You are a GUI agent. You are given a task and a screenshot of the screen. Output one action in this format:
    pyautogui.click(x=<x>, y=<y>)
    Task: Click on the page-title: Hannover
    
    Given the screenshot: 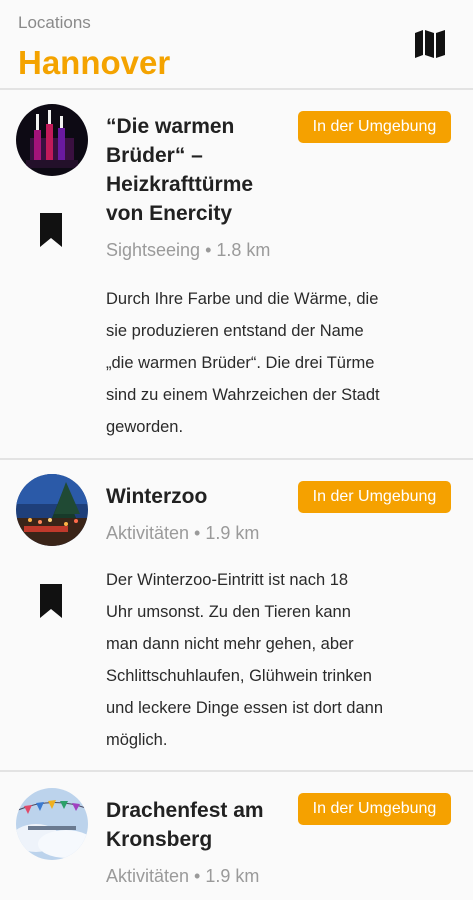 What is the action you would take?
    pyautogui.click(x=94, y=62)
    